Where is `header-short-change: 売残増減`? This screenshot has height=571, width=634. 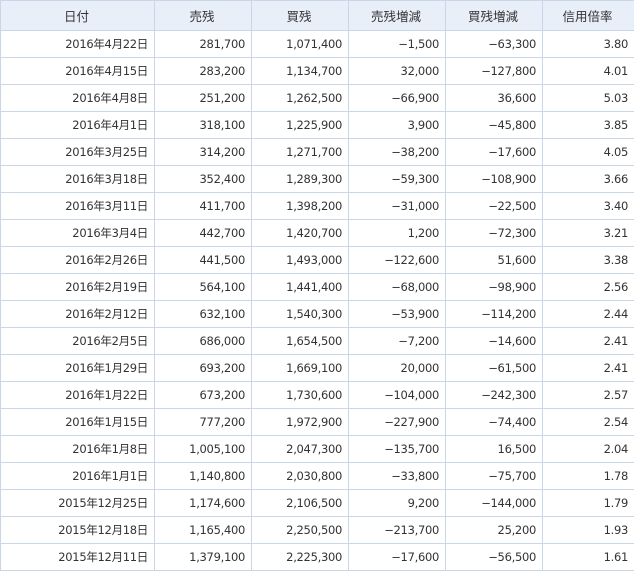 header-short-change: 売残増減 is located at coordinates (397, 16).